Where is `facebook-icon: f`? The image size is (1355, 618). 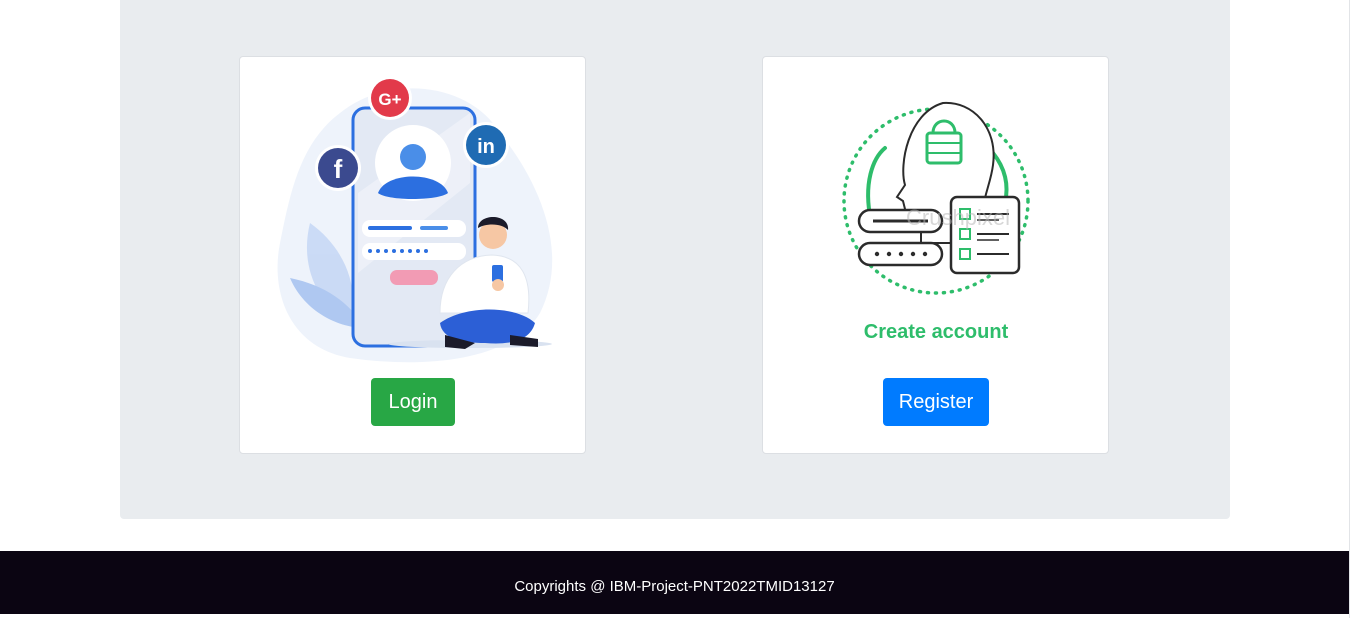
facebook-icon: f is located at coordinates (338, 168).